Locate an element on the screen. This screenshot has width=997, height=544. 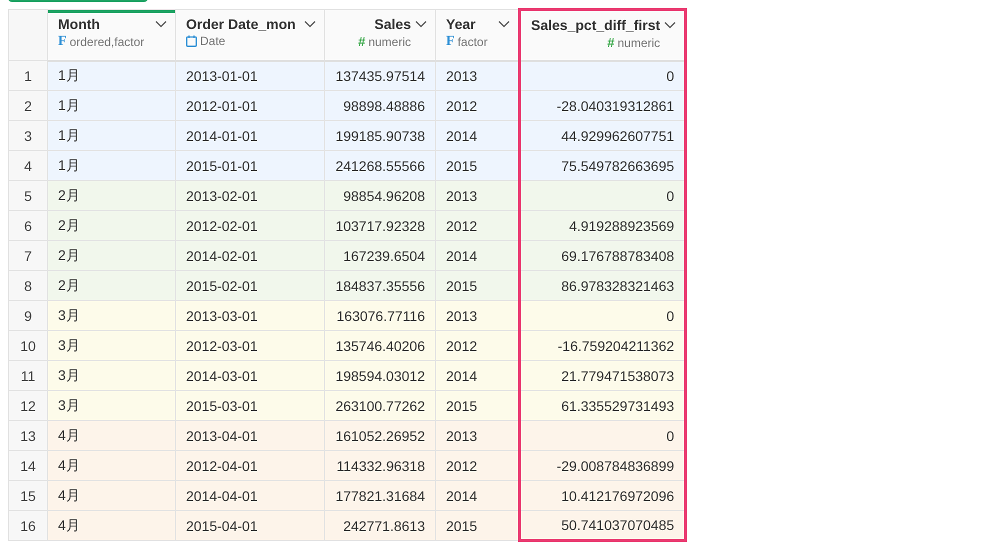
table-cell: 2014-02-01 is located at coordinates (250, 255).